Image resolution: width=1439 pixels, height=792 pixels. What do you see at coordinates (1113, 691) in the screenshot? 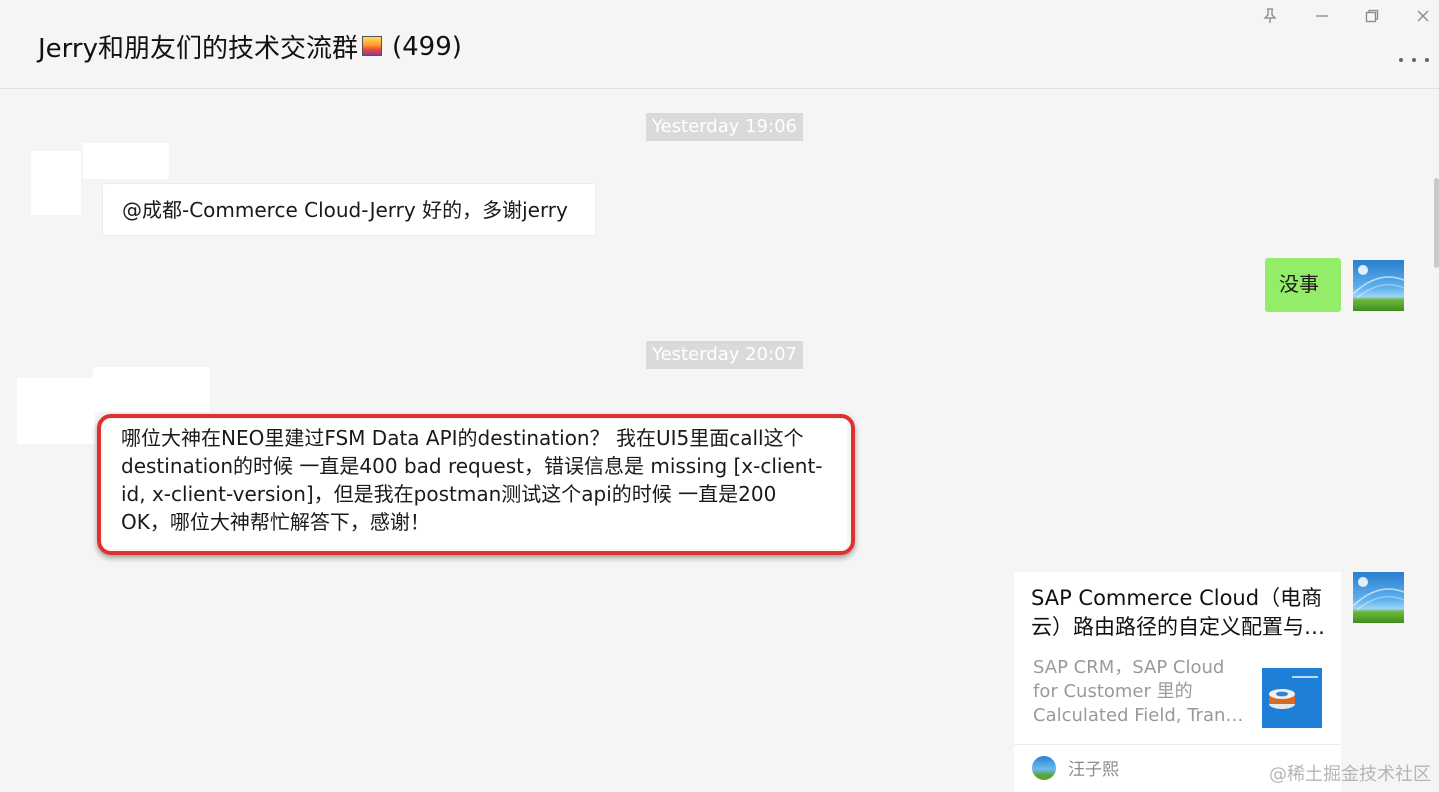
I see `link-card-desc-line: for Customer 里的` at bounding box center [1113, 691].